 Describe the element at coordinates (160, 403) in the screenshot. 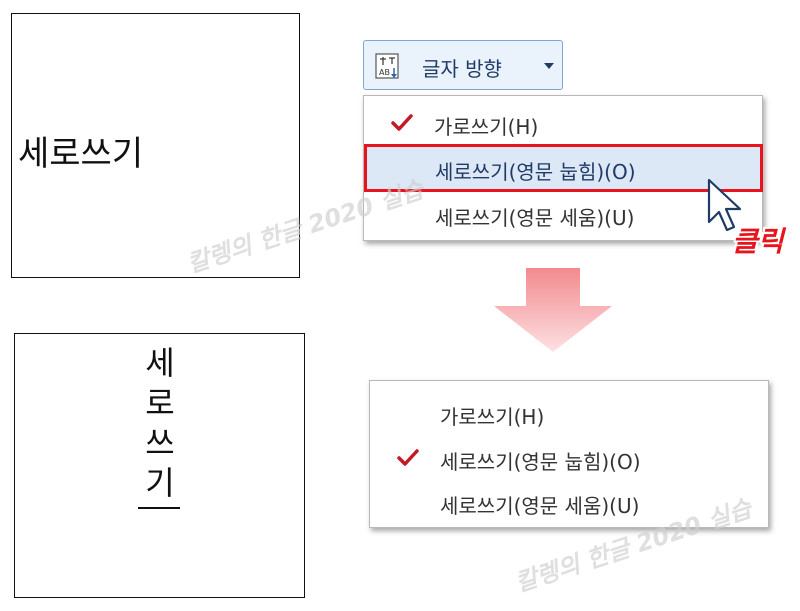

I see `vertical-char: 로` at that location.